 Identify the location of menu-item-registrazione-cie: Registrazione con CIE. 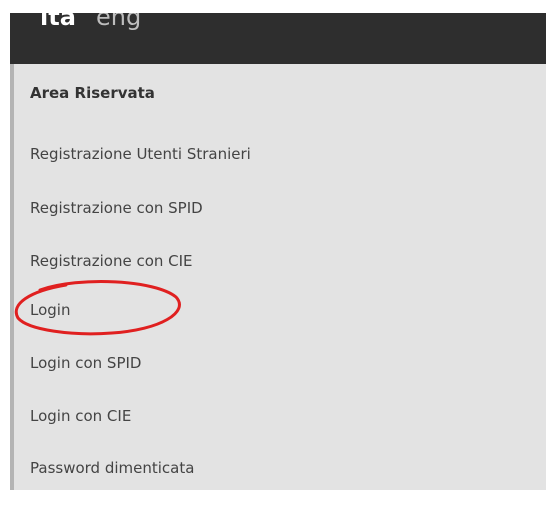
(111, 261).